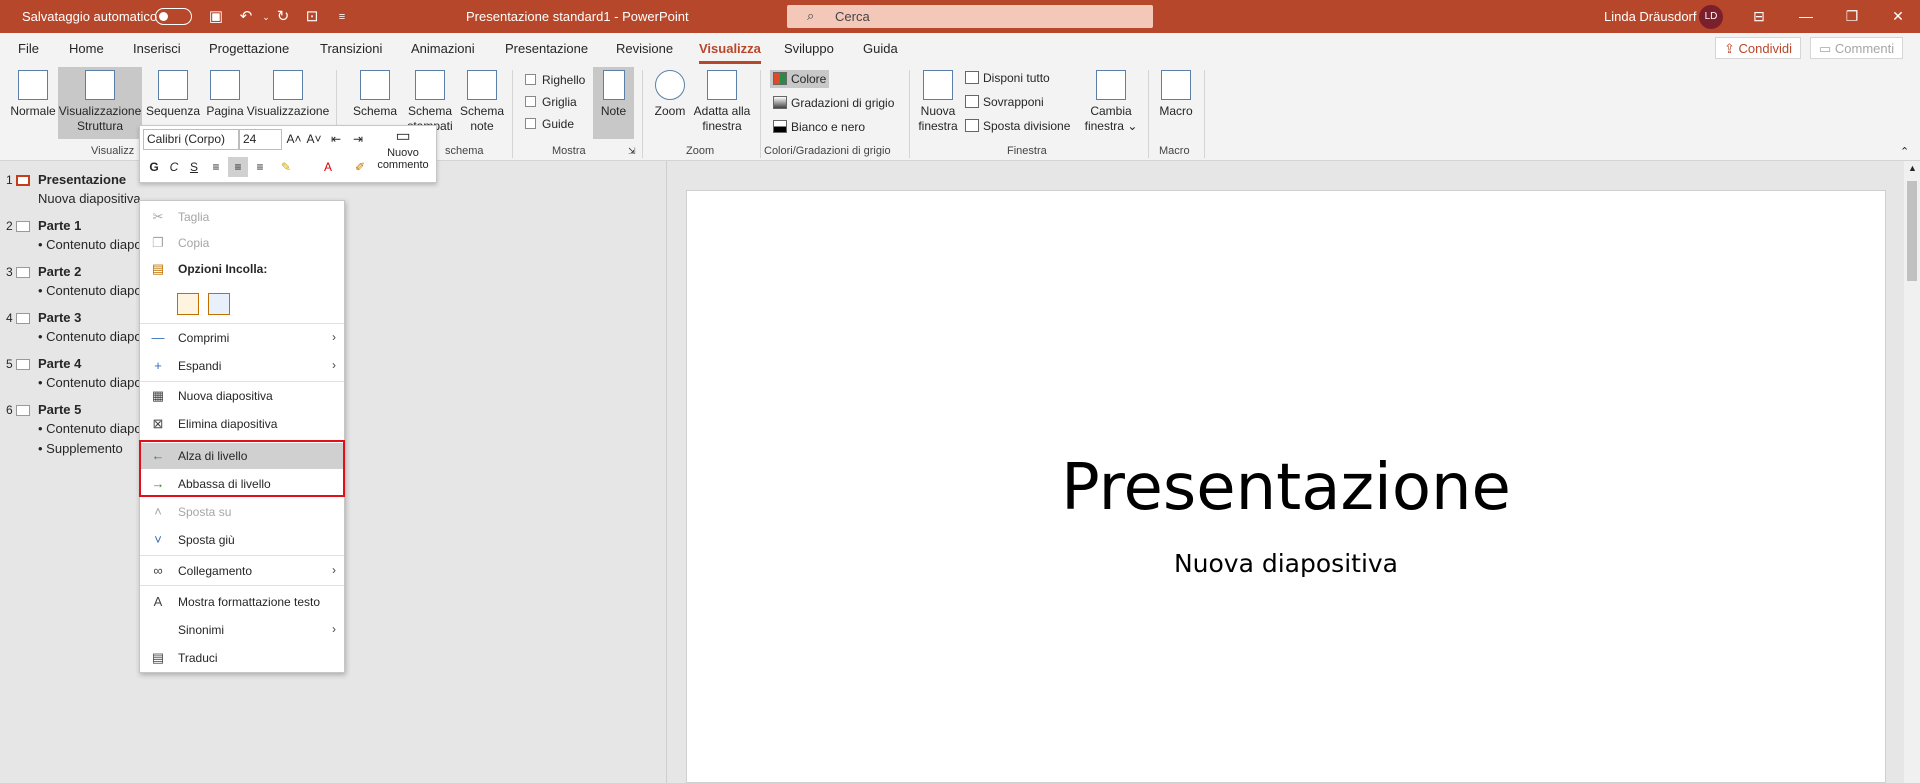  Describe the element at coordinates (482, 100) in the screenshot. I see `notes-master-button: Schema note` at that location.